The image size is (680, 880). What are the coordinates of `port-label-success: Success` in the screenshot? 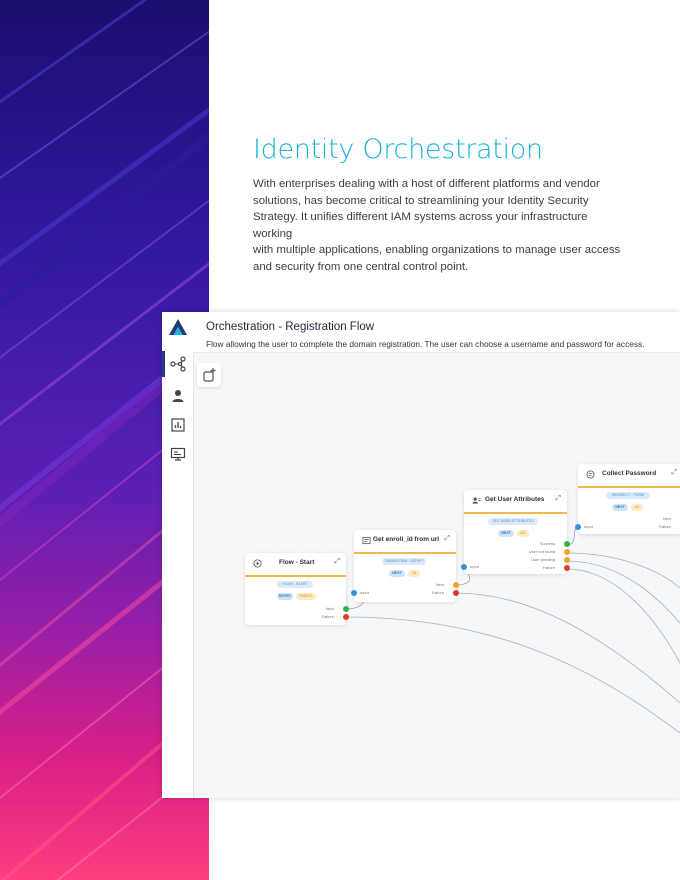 It's located at (547, 543).